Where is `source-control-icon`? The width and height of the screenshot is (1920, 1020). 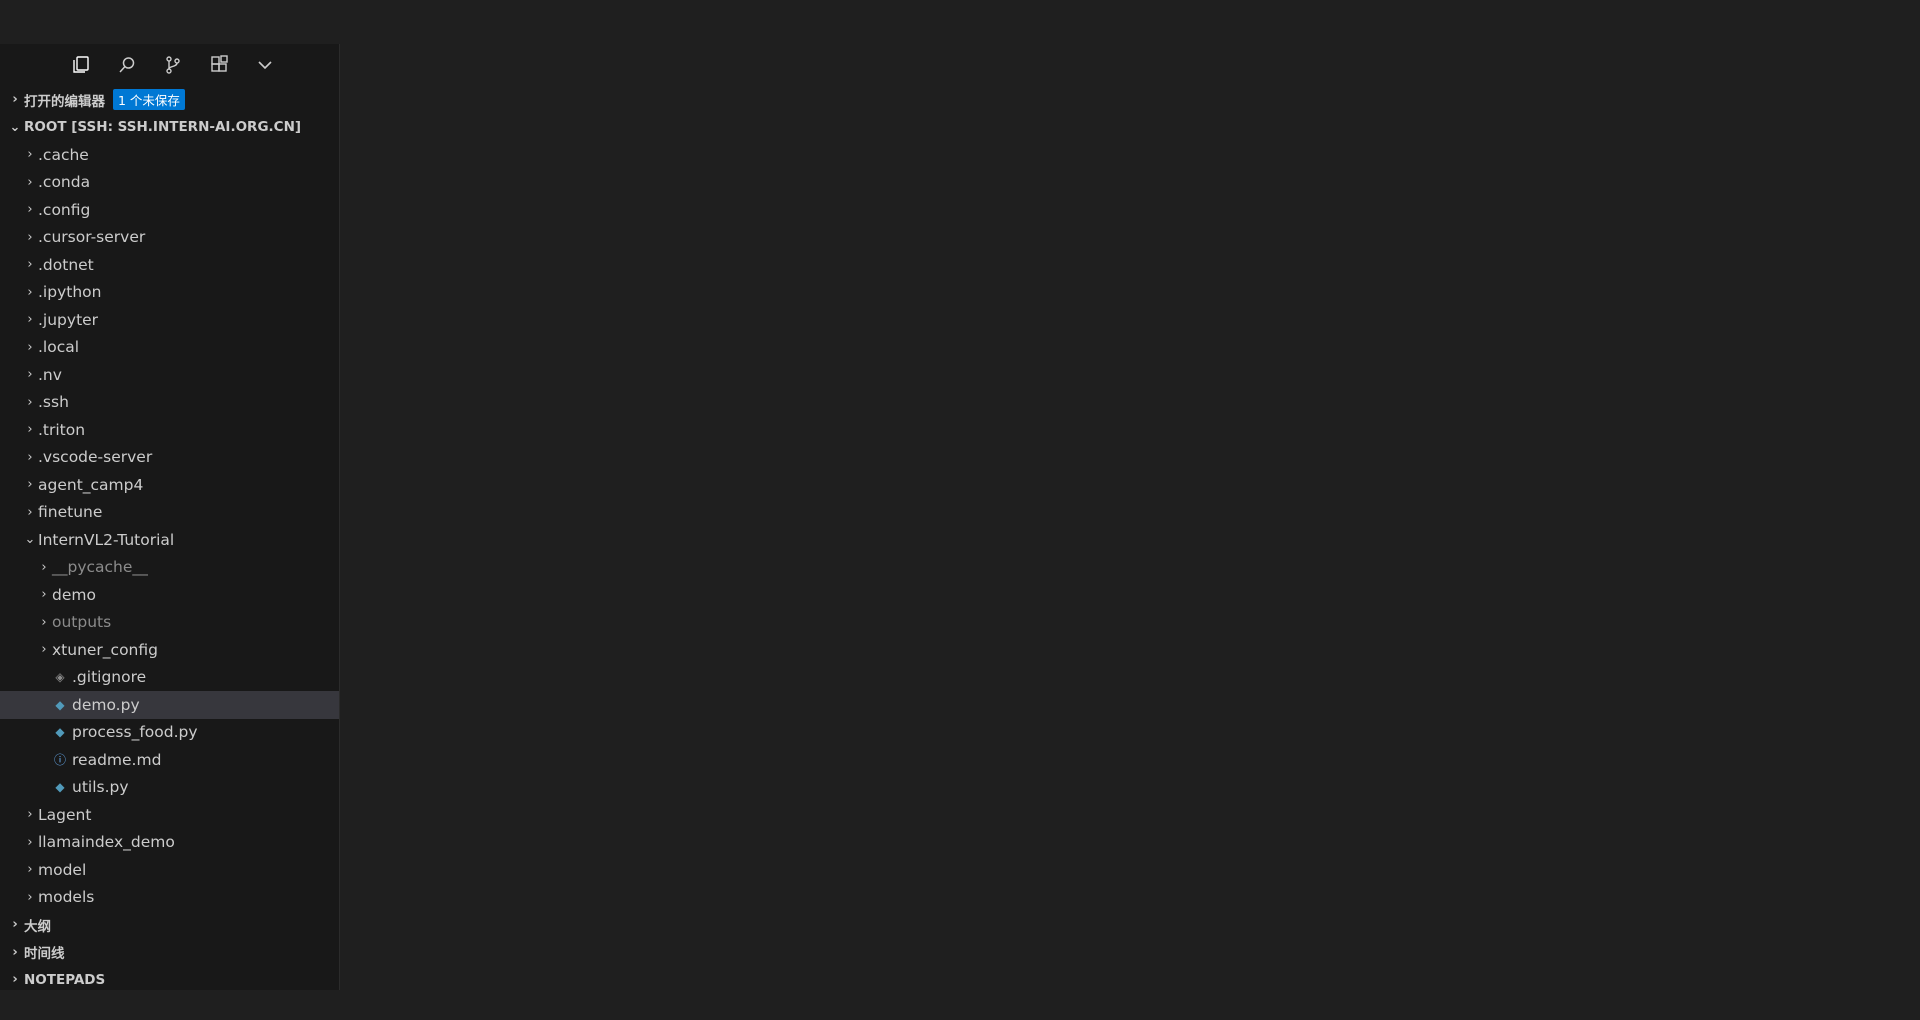
source-control-icon is located at coordinates (173, 65).